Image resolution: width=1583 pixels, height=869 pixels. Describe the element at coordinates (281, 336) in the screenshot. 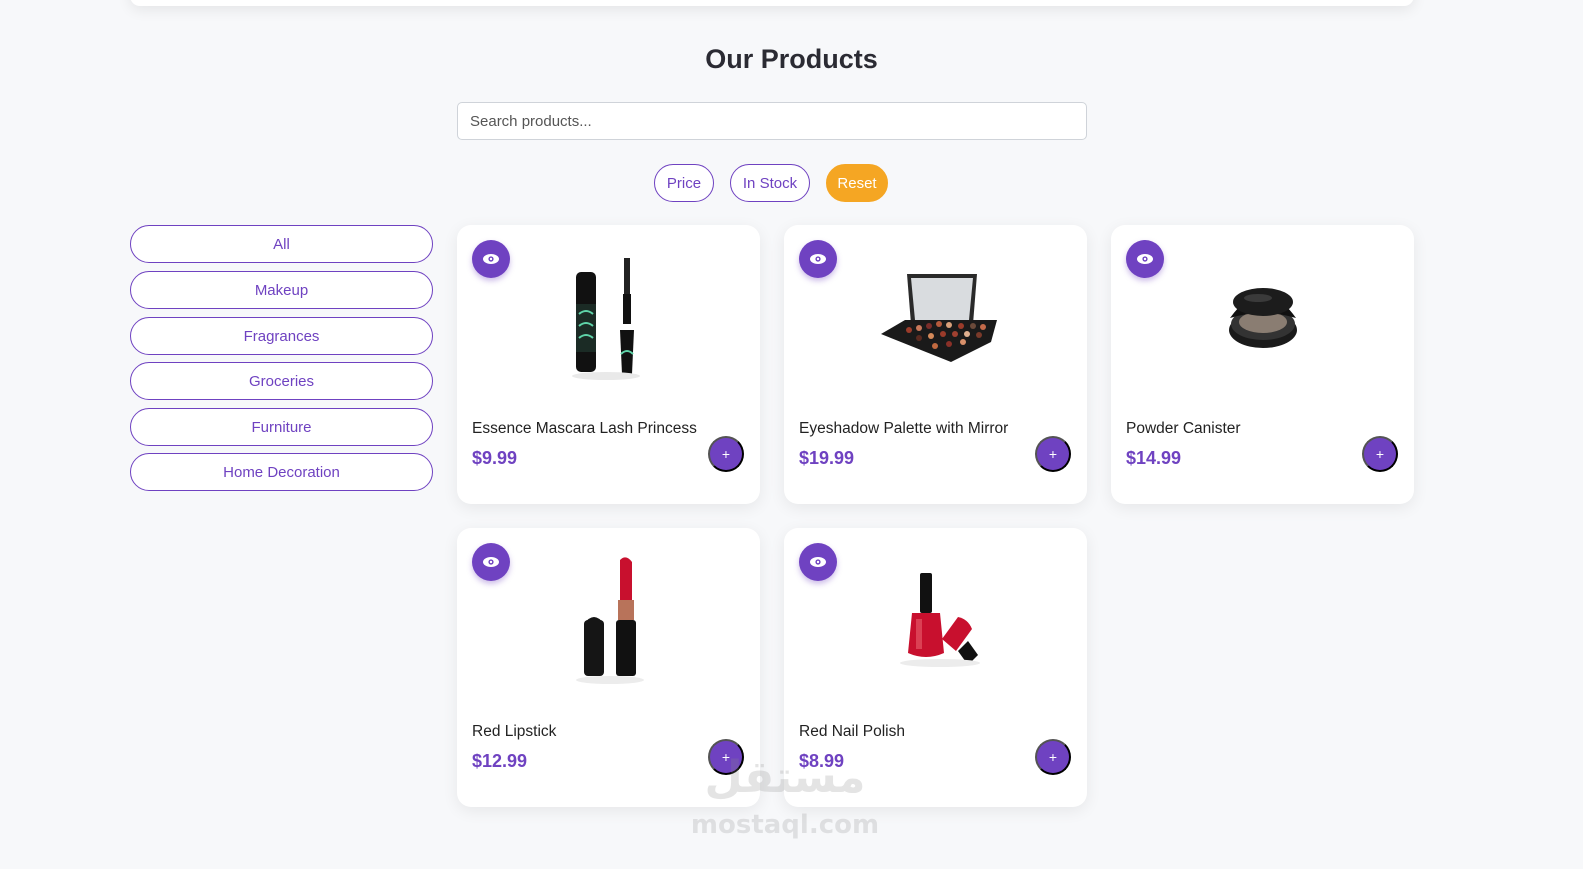

I see `category-fragrances: Fragrances` at that location.